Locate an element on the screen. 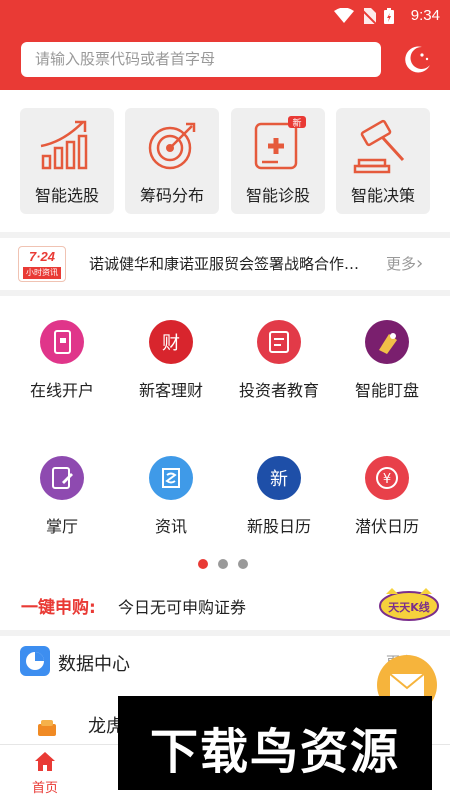 This screenshot has width=450, height=800. status-bar: 9:34 is located at coordinates (225, 16).